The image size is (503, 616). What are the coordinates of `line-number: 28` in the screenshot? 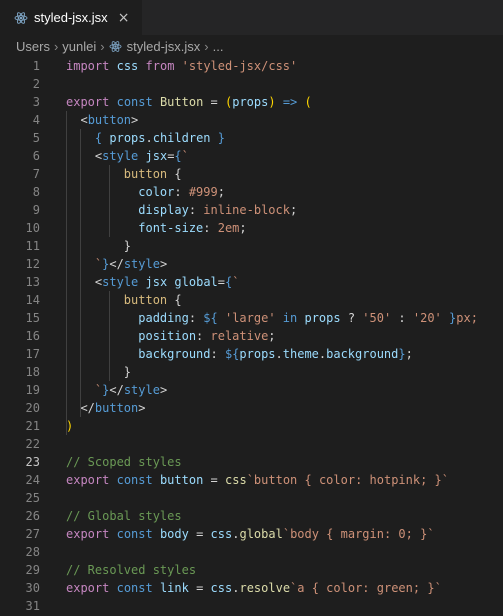 It's located at (32, 552).